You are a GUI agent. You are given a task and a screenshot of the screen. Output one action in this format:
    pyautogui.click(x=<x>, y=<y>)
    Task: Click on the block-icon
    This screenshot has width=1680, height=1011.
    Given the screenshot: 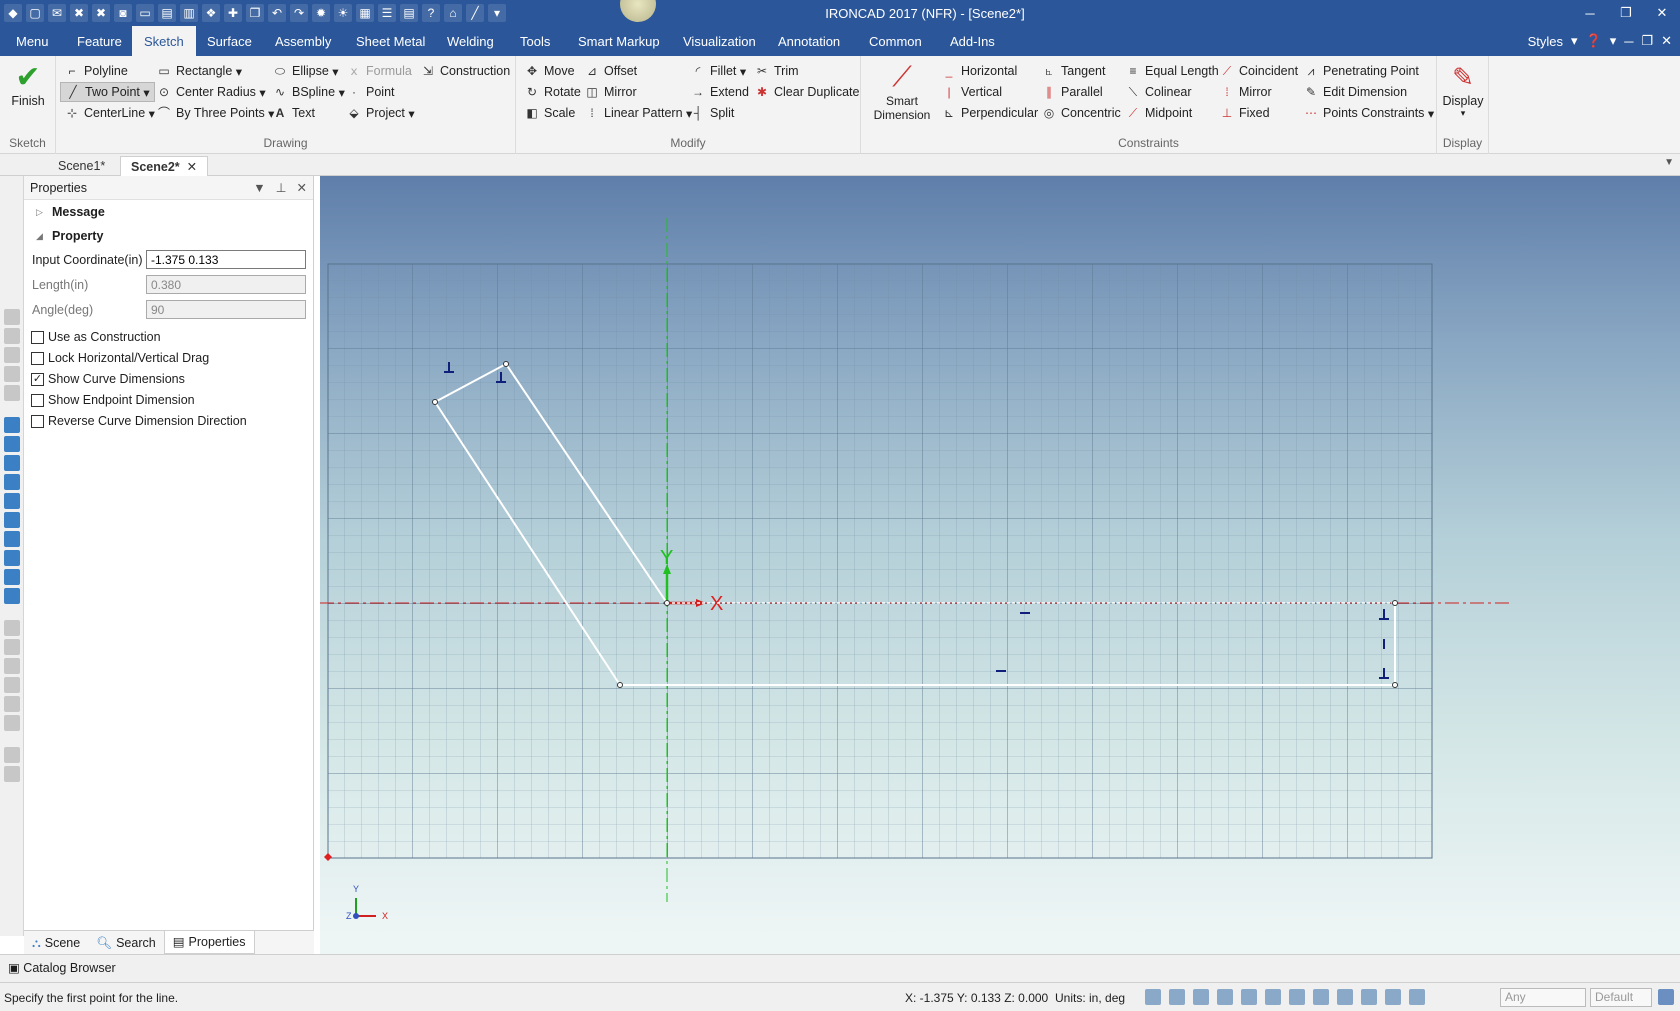 What is the action you would take?
    pyautogui.click(x=12, y=425)
    